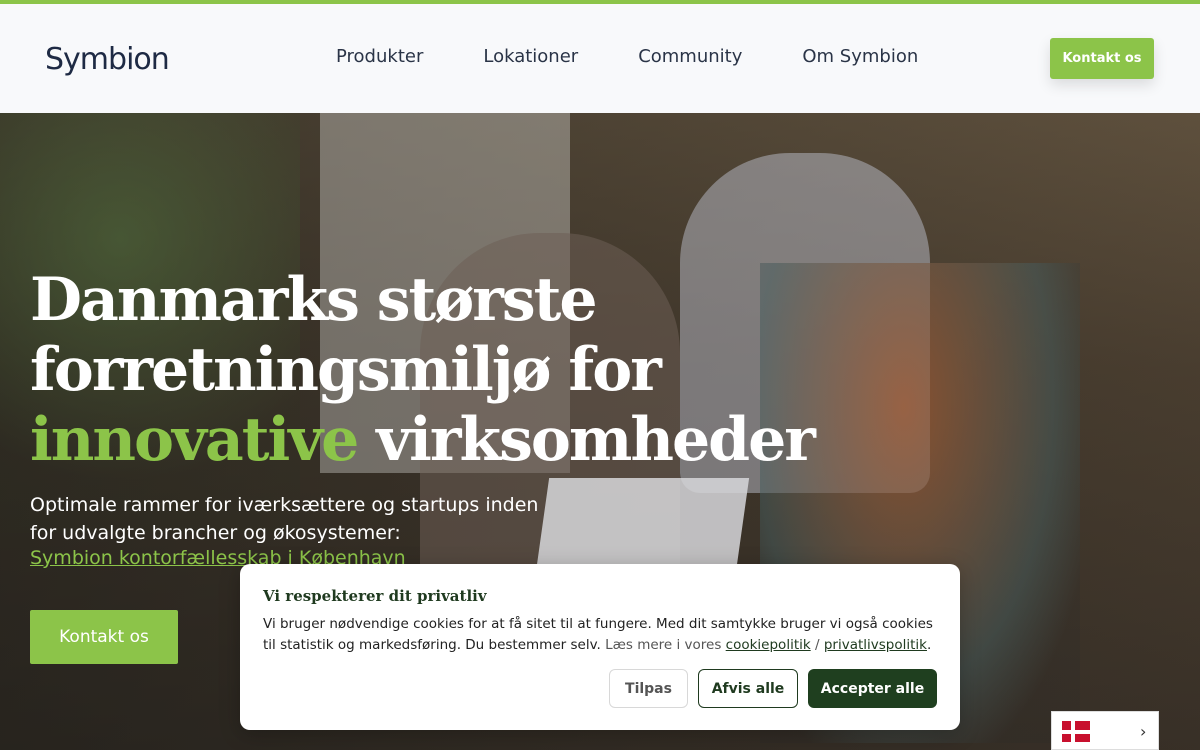 Image resolution: width=1200 pixels, height=750 pixels. Describe the element at coordinates (648, 688) in the screenshot. I see `cookie-customize-button: Tilpas` at that location.